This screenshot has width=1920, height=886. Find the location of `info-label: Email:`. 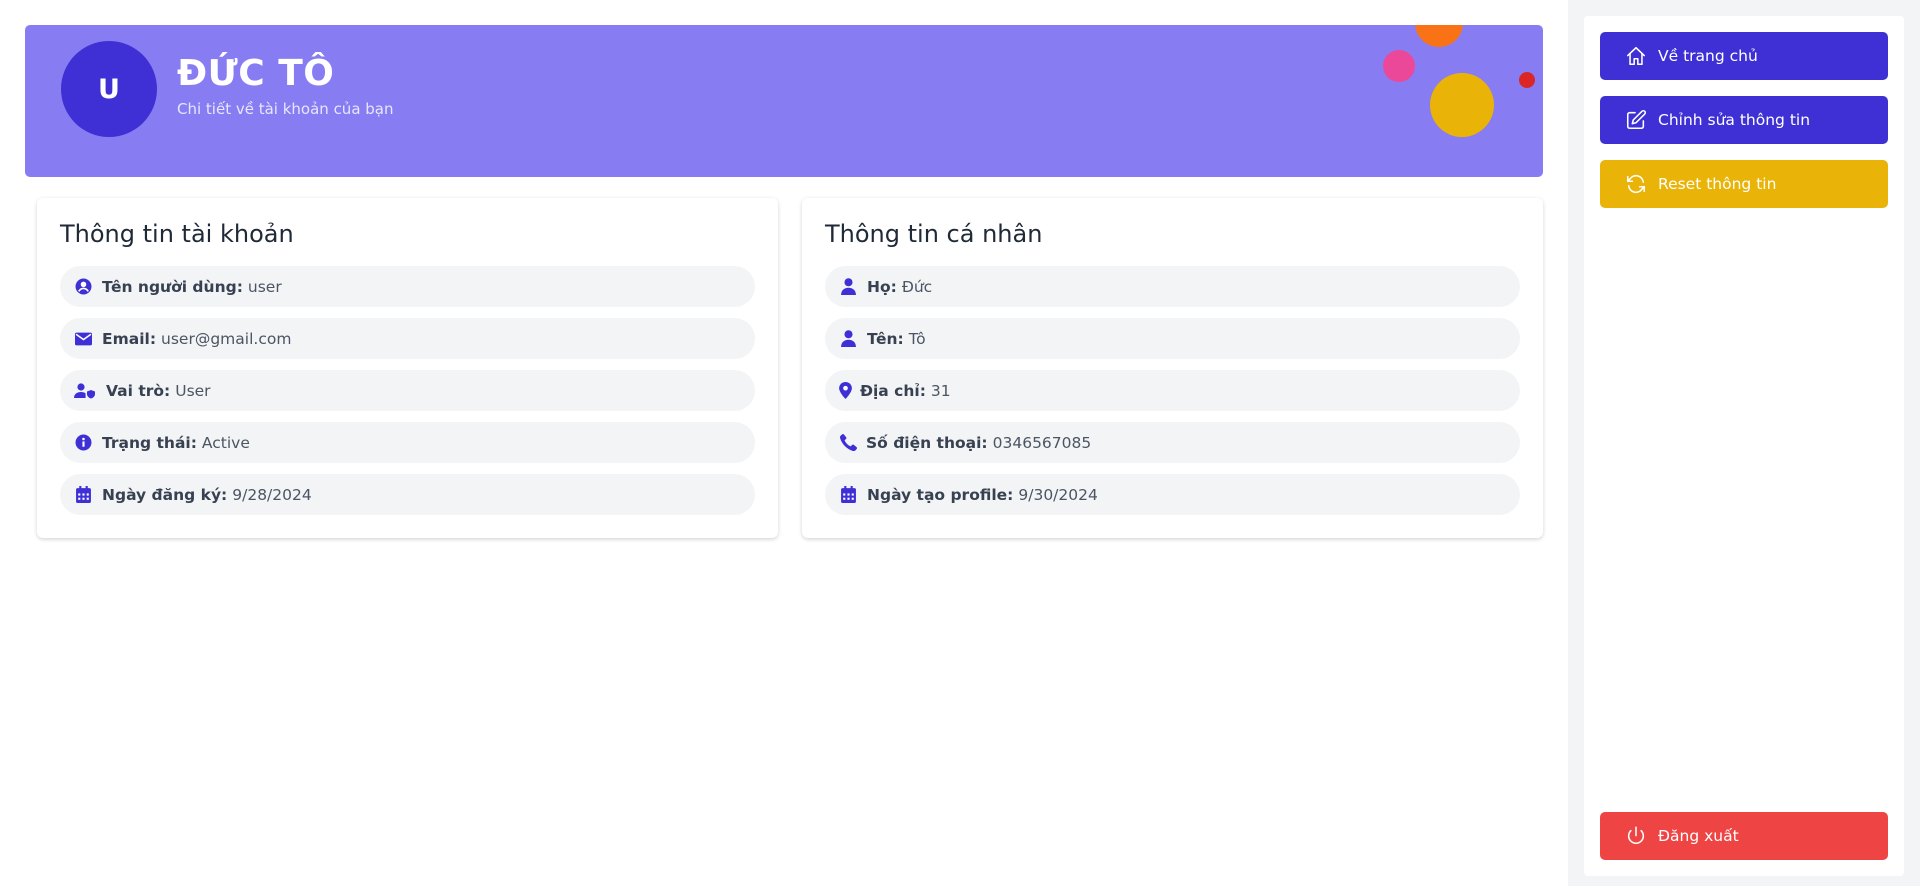

info-label: Email: is located at coordinates (129, 338).